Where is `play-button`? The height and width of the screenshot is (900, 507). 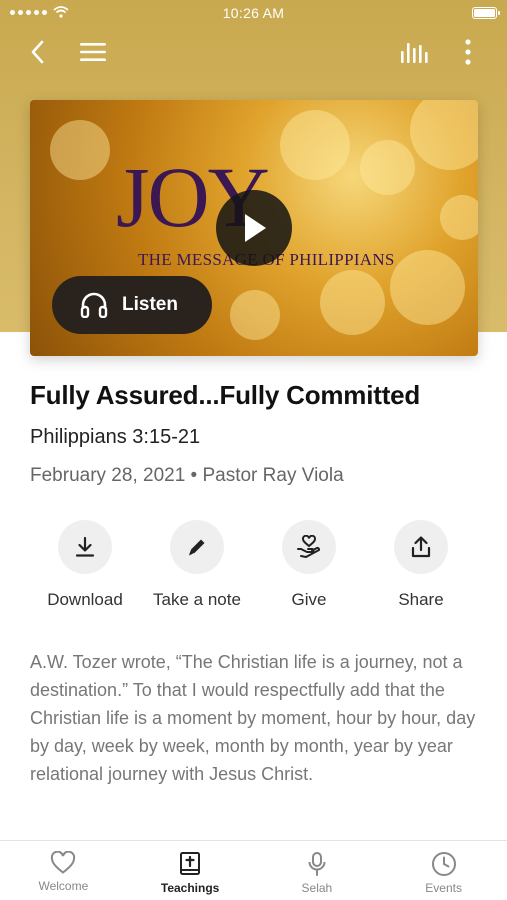 play-button is located at coordinates (254, 228).